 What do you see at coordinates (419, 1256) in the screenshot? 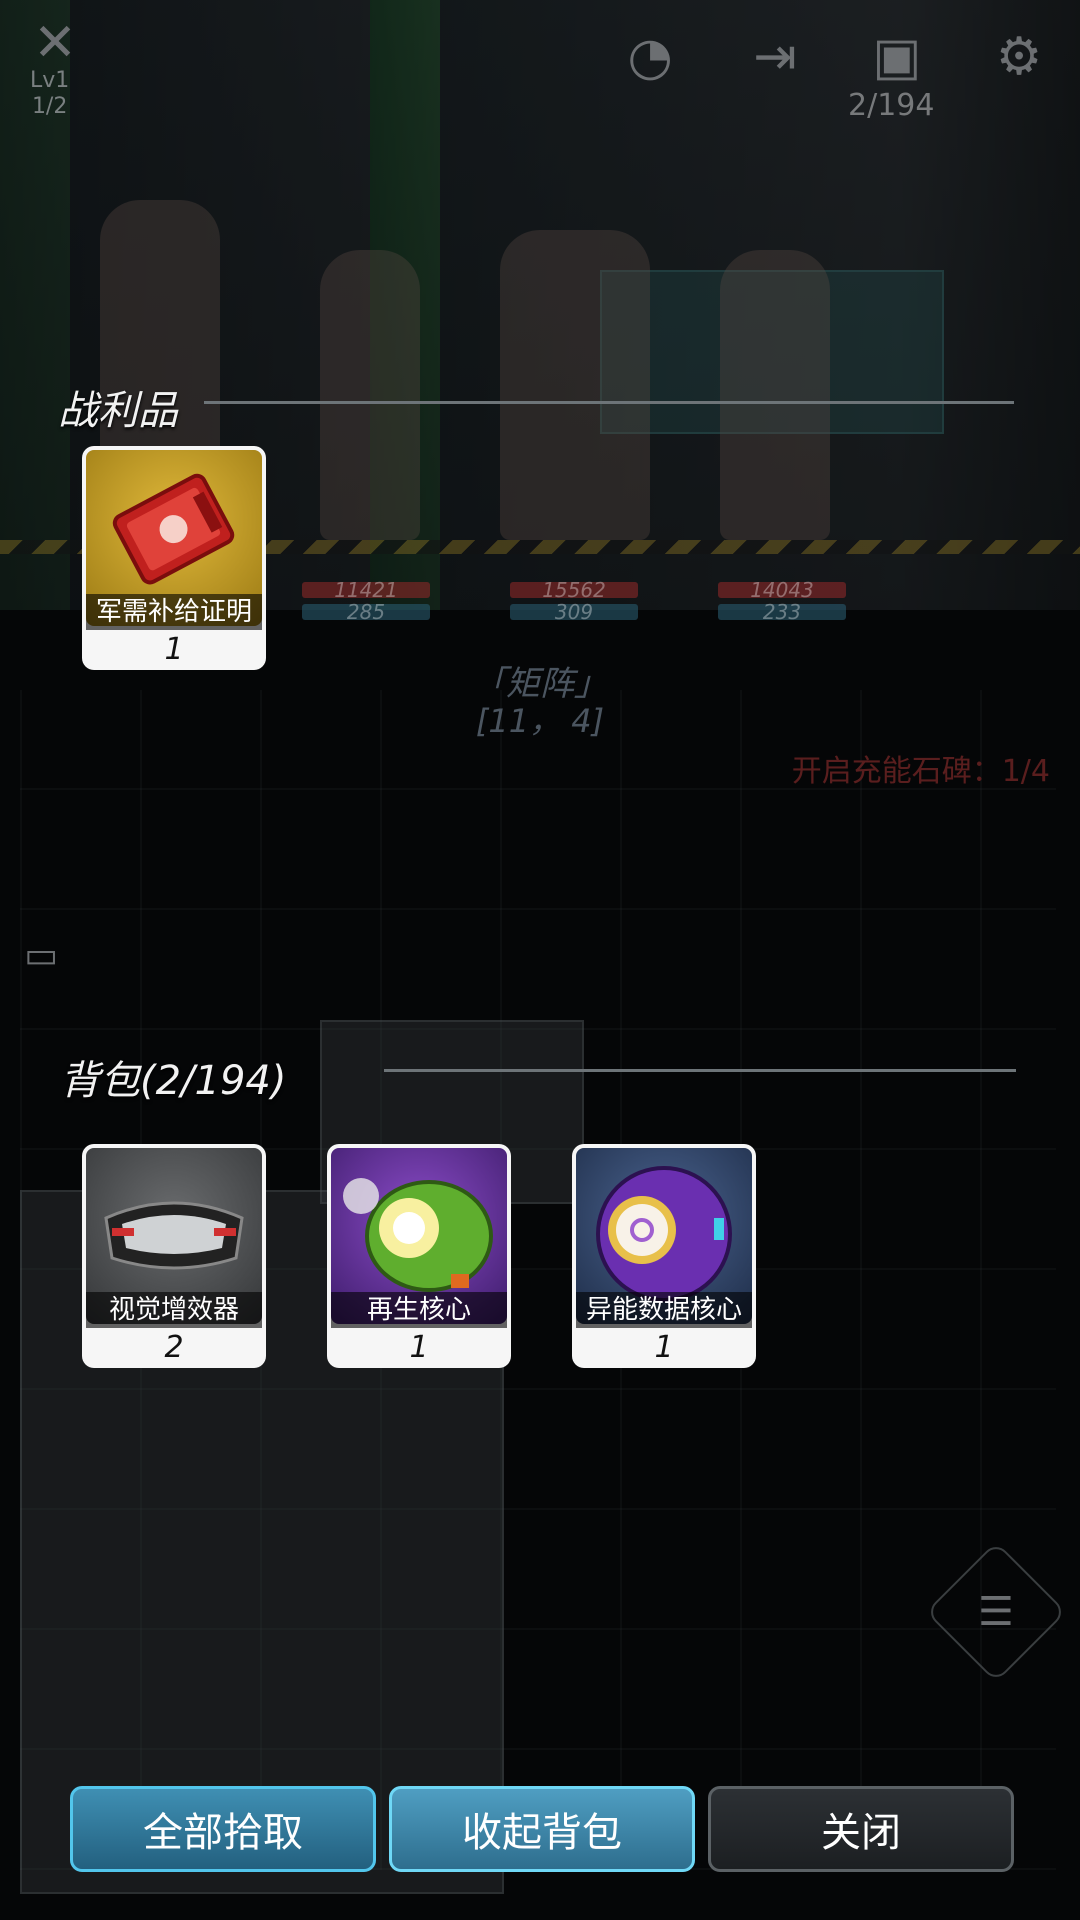
I see `backpack-item: 再生核心 1` at bounding box center [419, 1256].